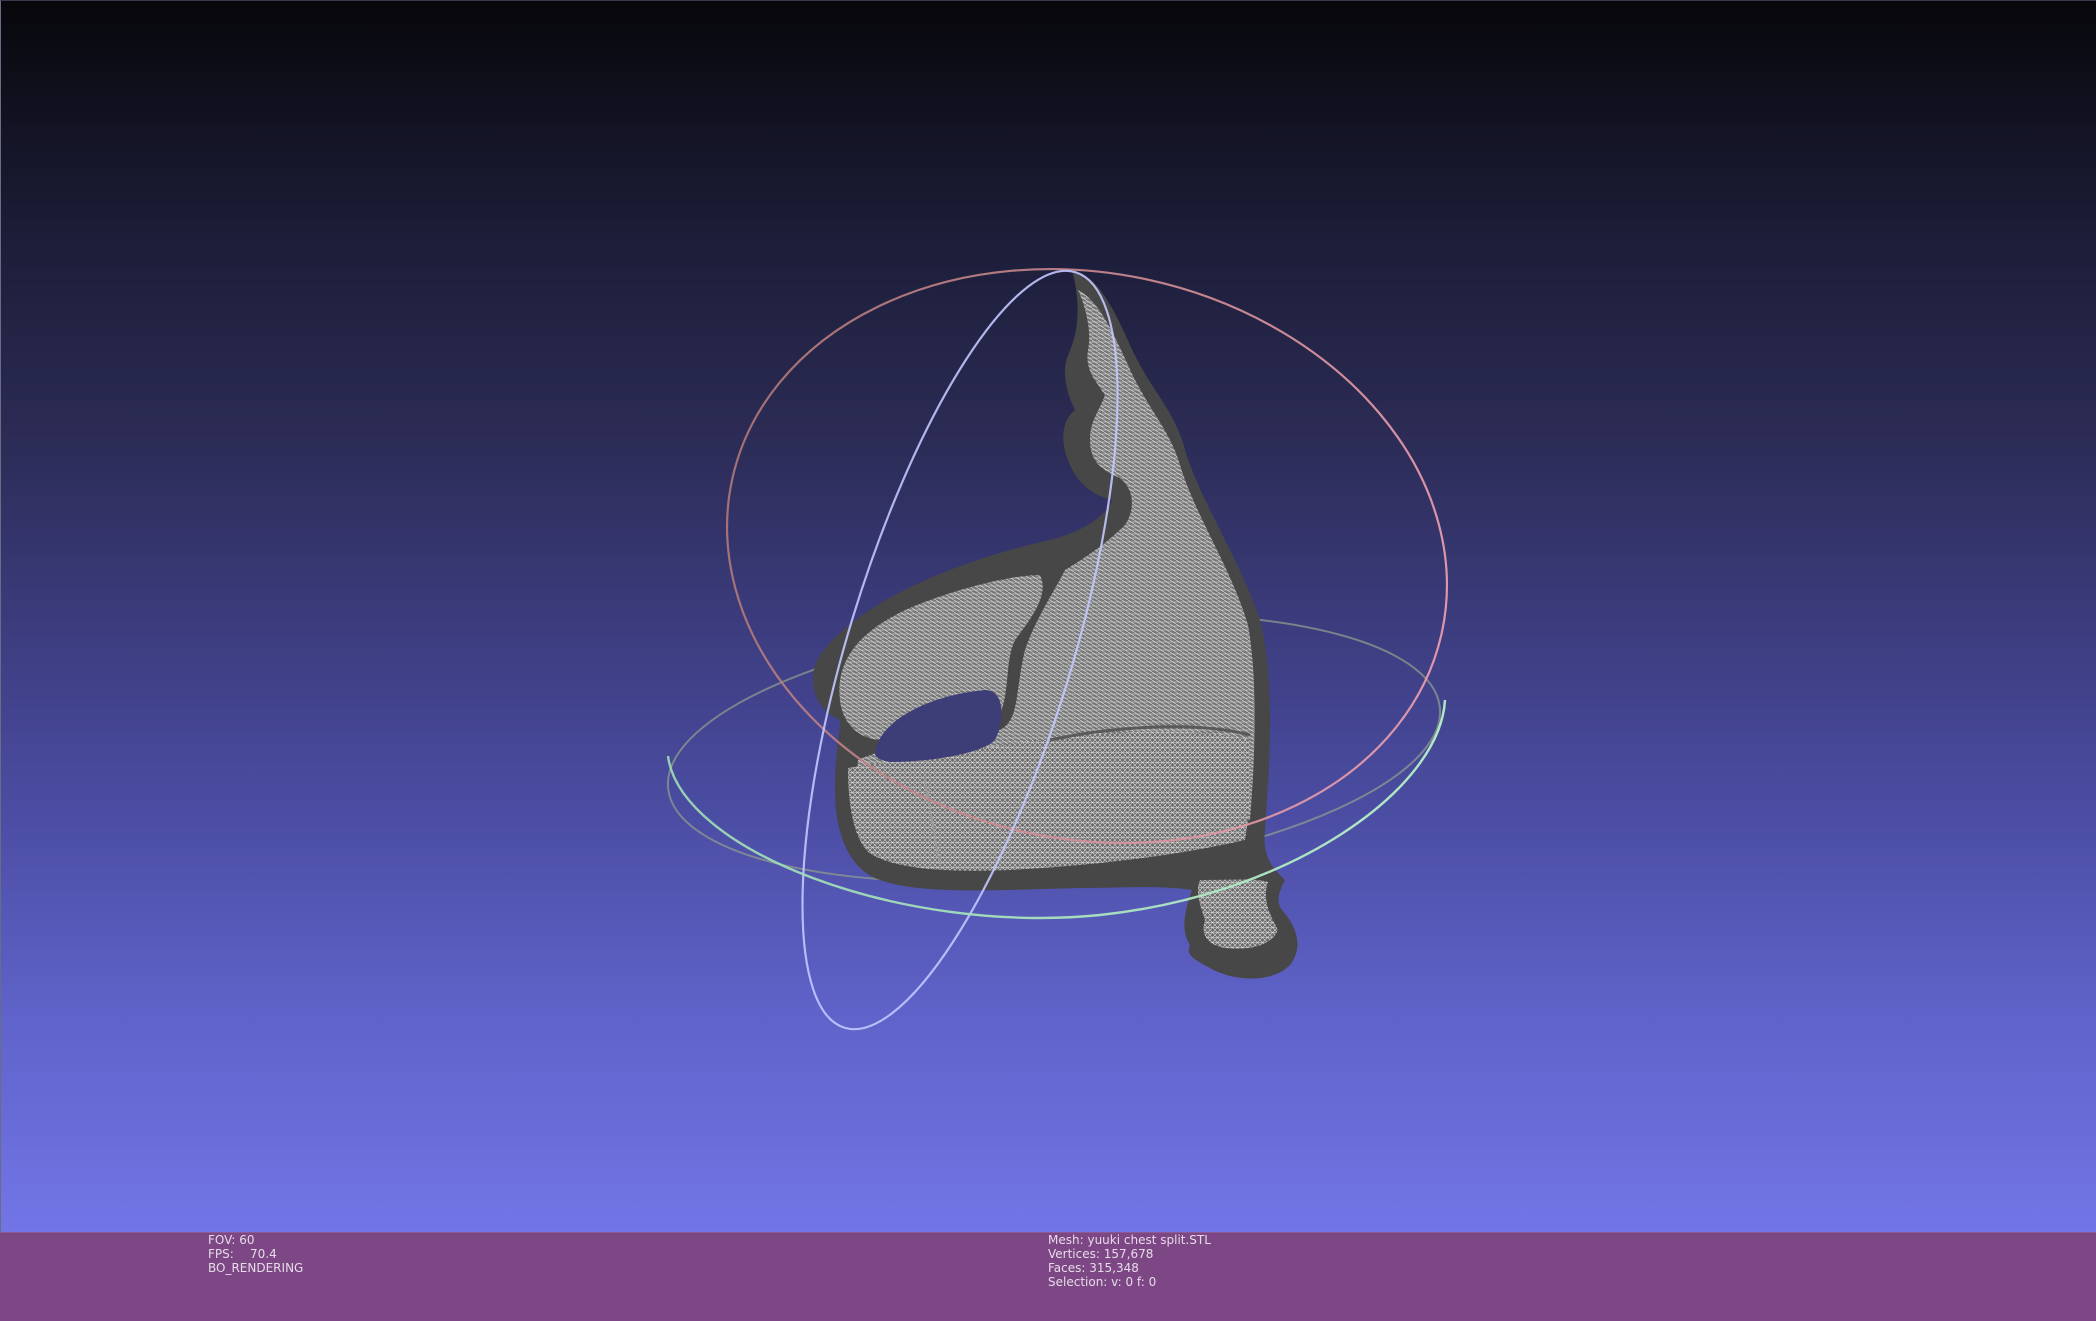  Describe the element at coordinates (247, 1240) in the screenshot. I see `fov-value: 60` at that location.